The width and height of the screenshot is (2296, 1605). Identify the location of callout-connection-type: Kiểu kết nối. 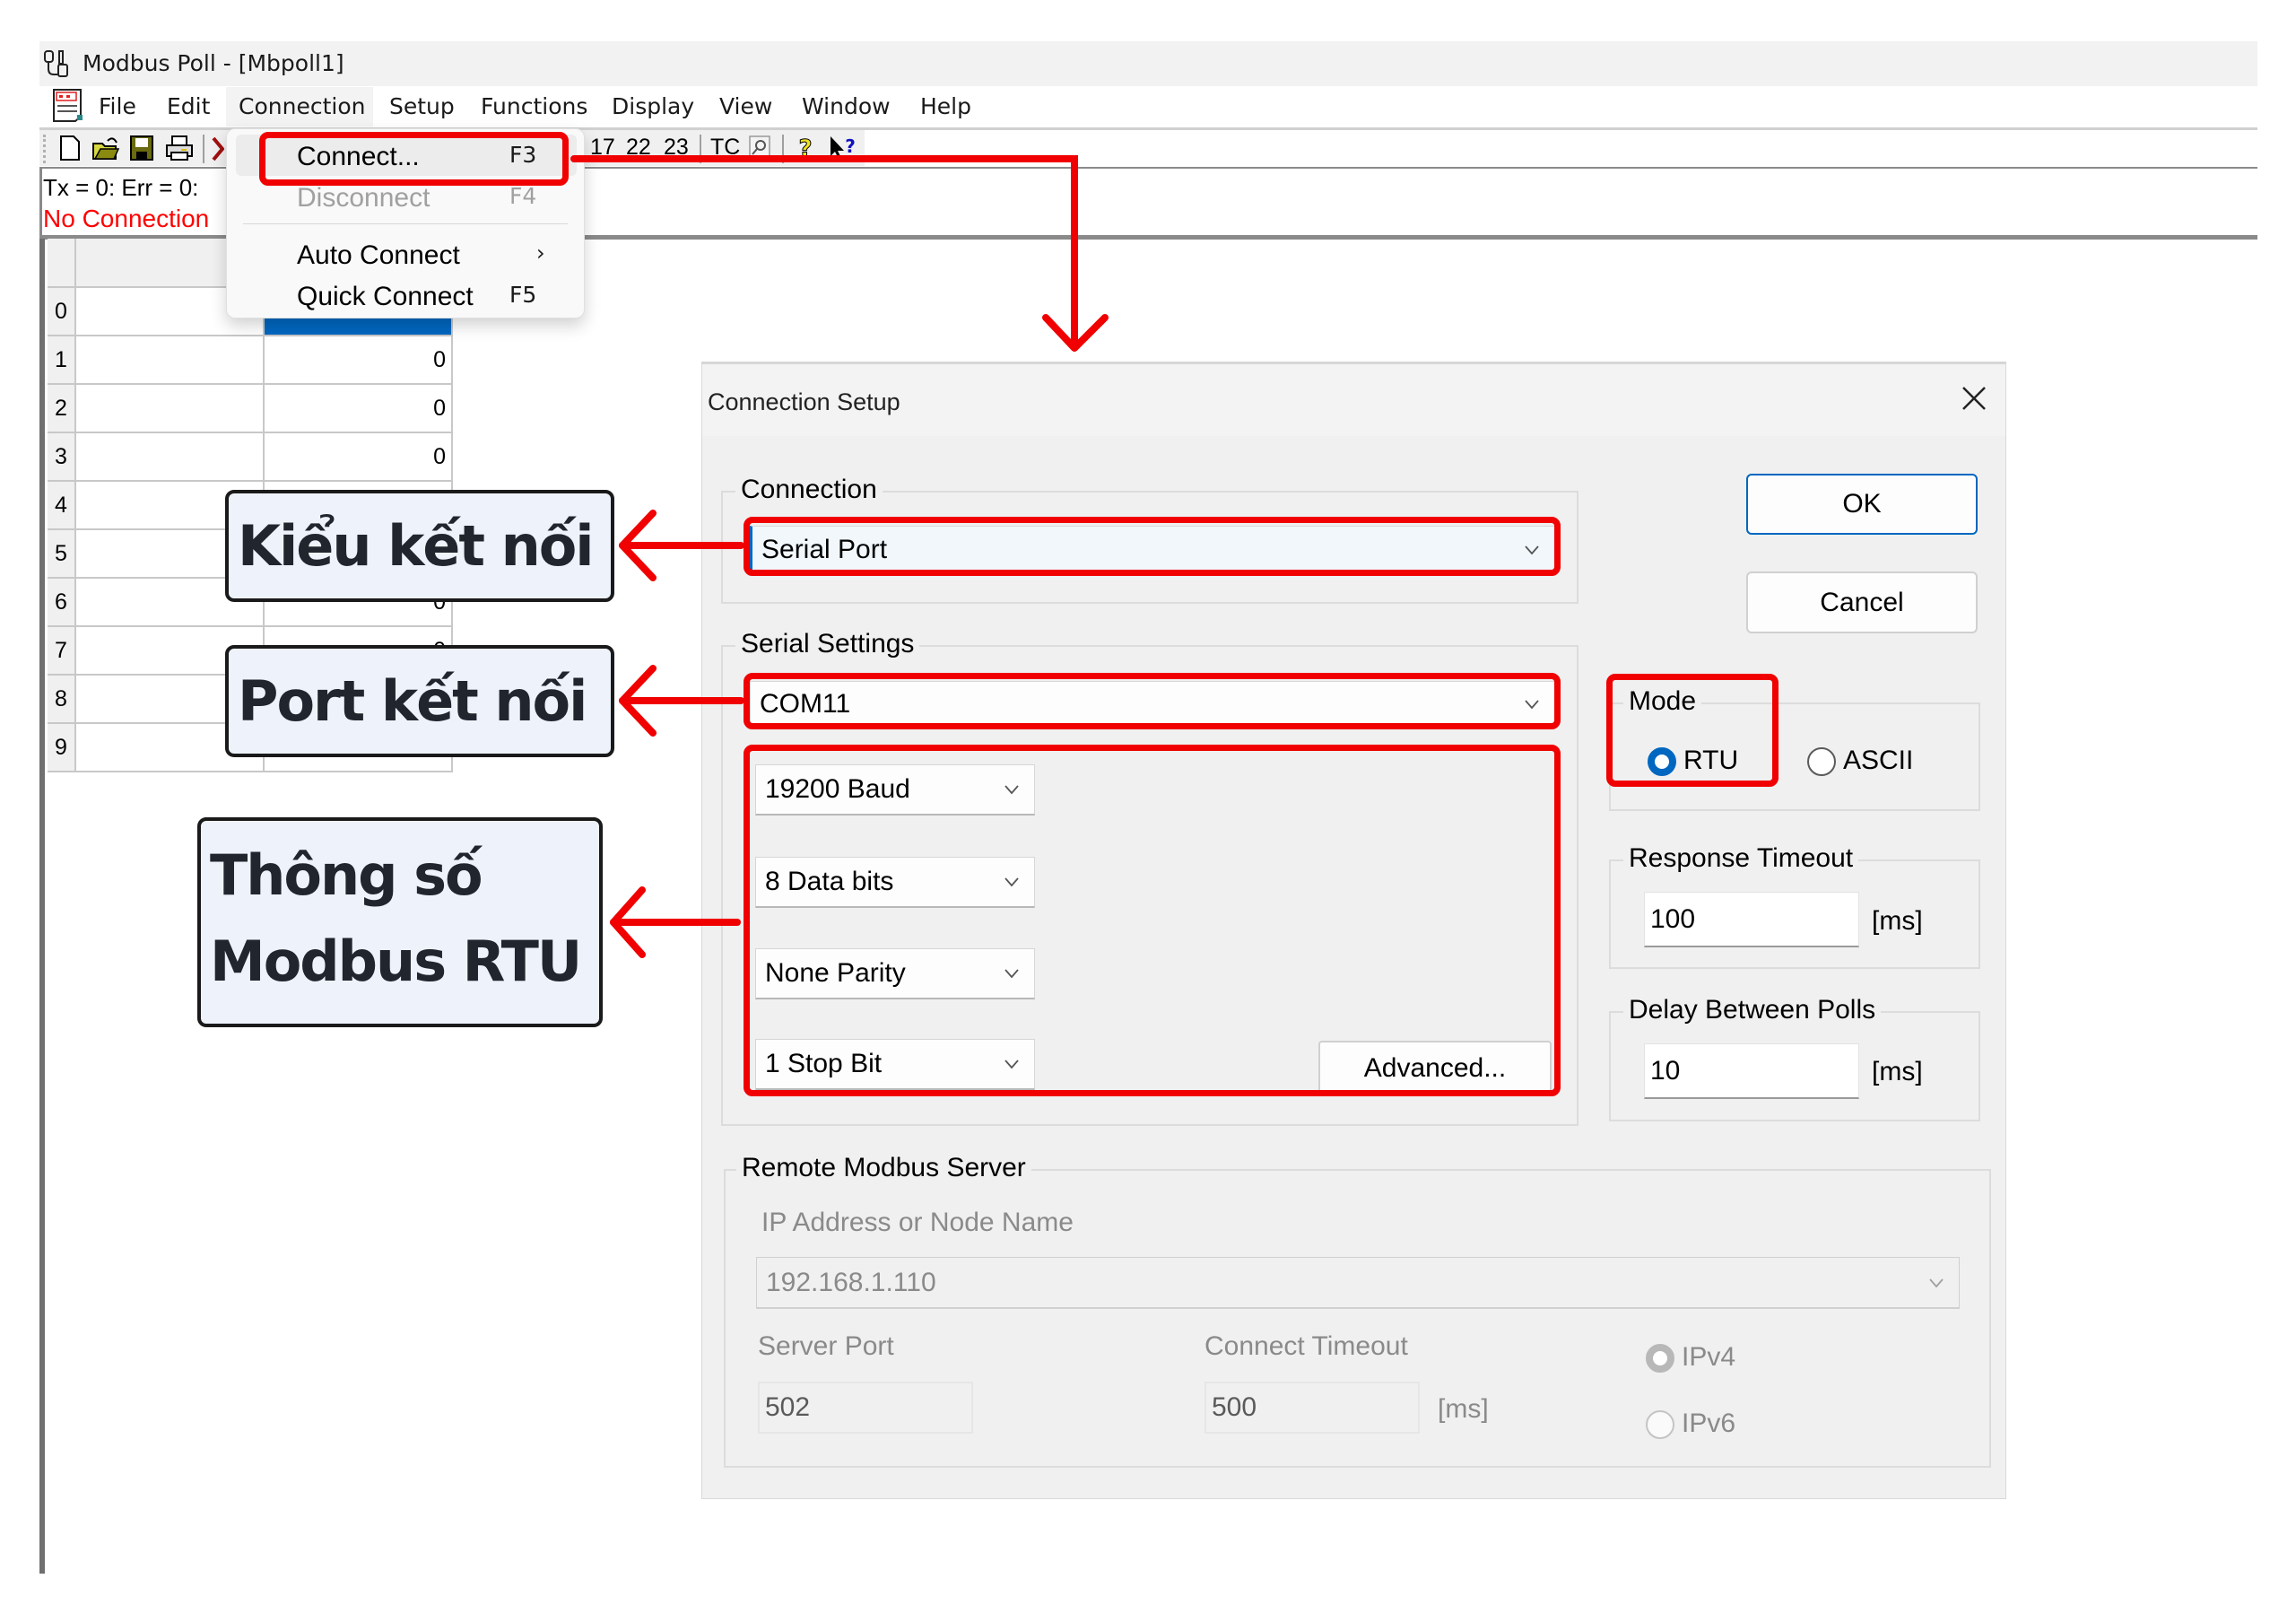
(419, 546).